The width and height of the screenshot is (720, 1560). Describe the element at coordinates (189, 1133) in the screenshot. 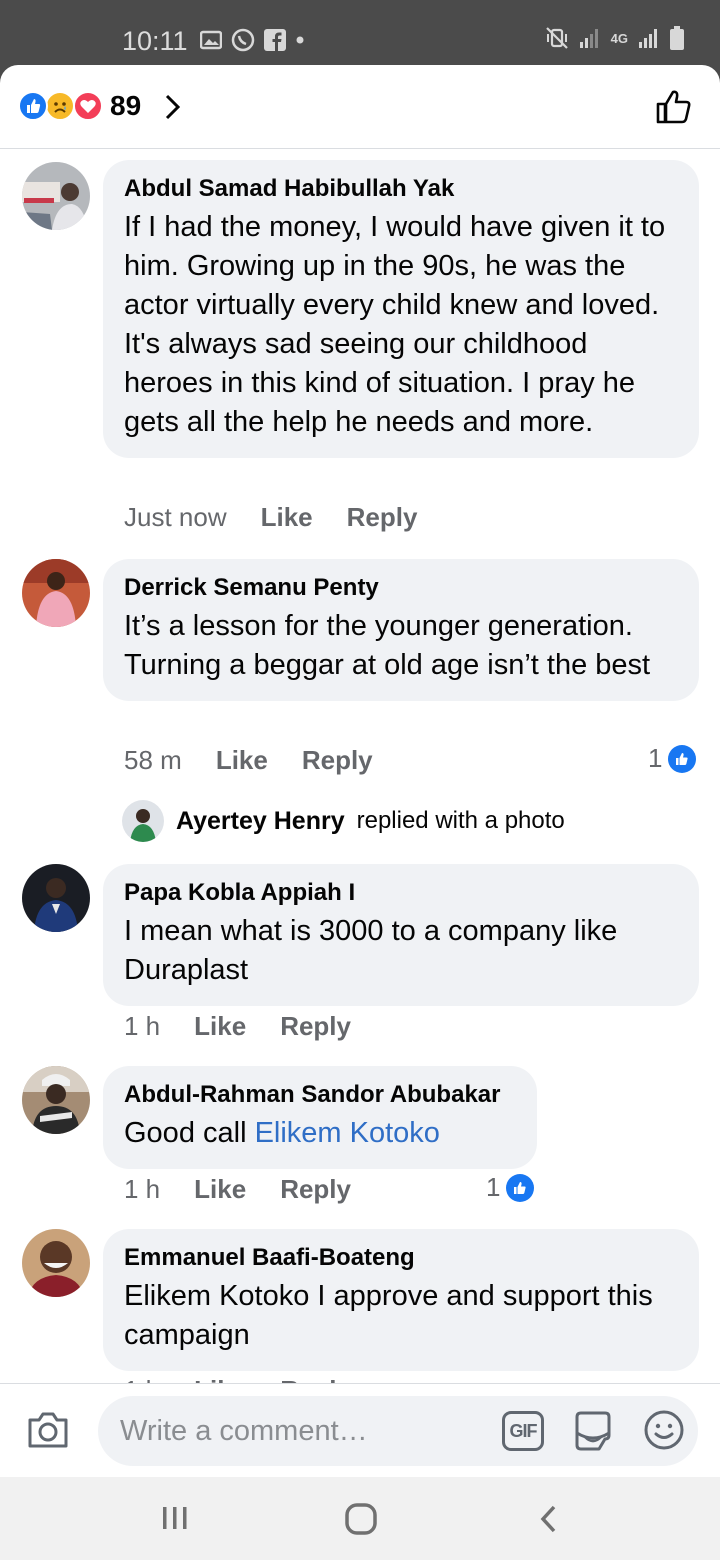

I see `comment-text: Good call` at that location.